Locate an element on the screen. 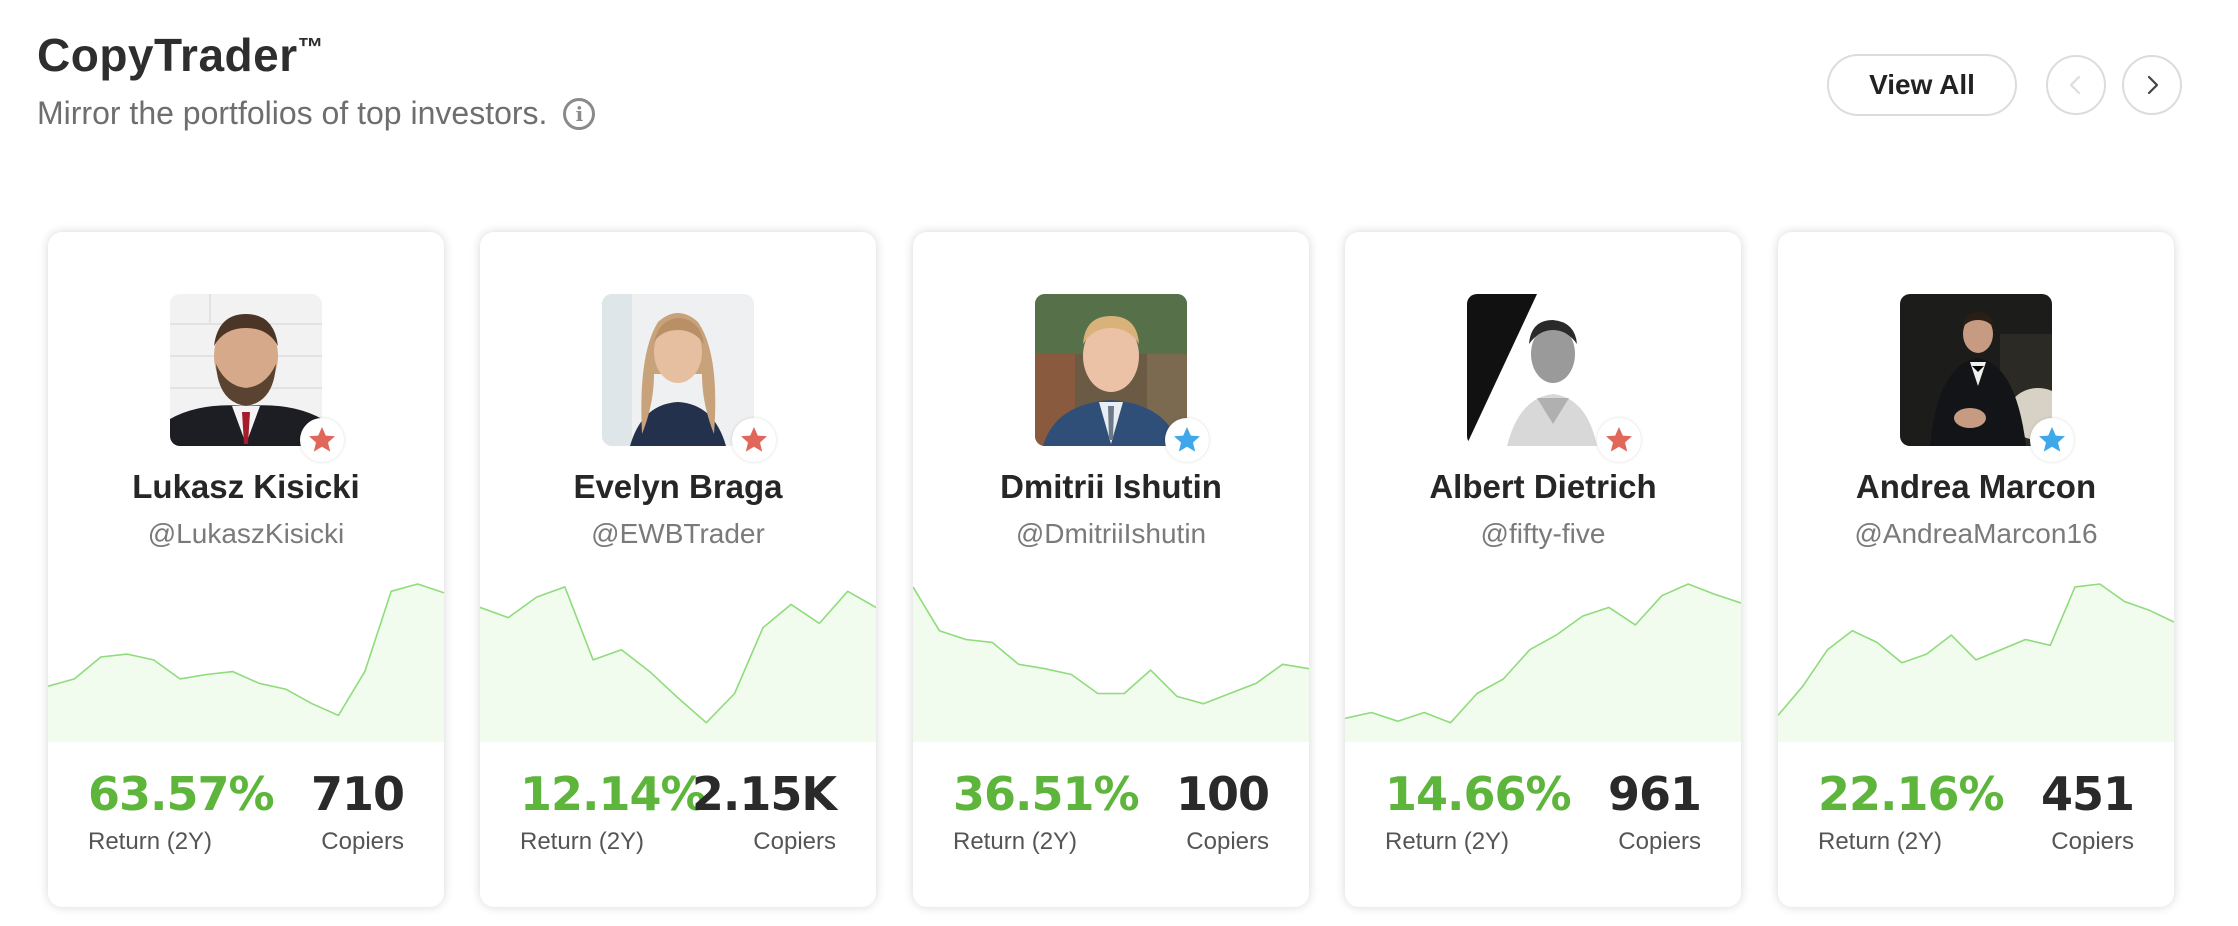 This screenshot has width=2238, height=926. title-text: CopyTrader is located at coordinates (167, 55).